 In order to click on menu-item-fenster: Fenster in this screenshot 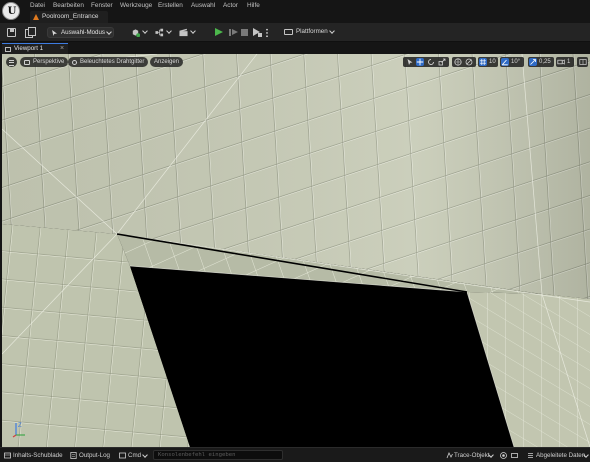, I will do `click(102, 5)`.